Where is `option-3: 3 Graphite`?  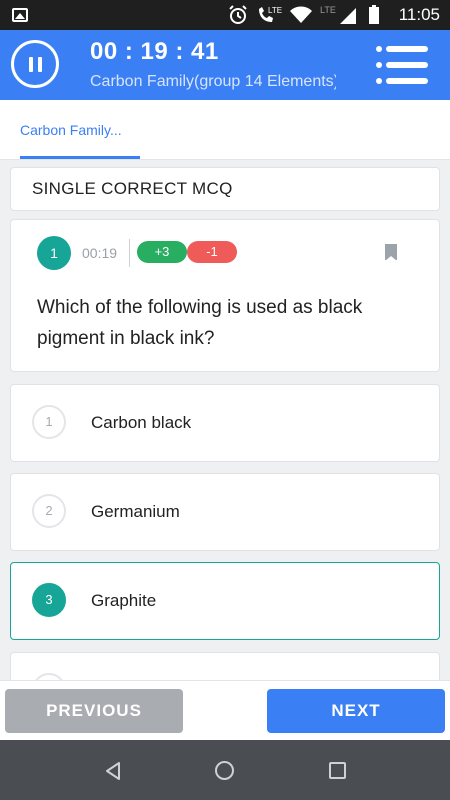 option-3: 3 Graphite is located at coordinates (225, 601).